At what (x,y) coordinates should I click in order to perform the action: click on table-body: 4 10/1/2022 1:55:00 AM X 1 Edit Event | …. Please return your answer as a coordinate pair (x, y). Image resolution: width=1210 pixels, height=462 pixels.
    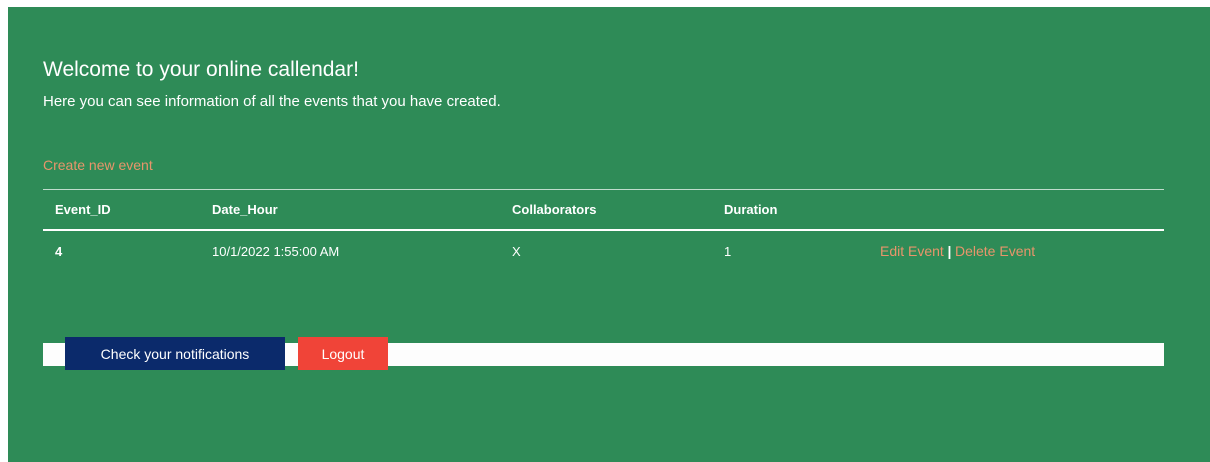
    Looking at the image, I should click on (603, 250).